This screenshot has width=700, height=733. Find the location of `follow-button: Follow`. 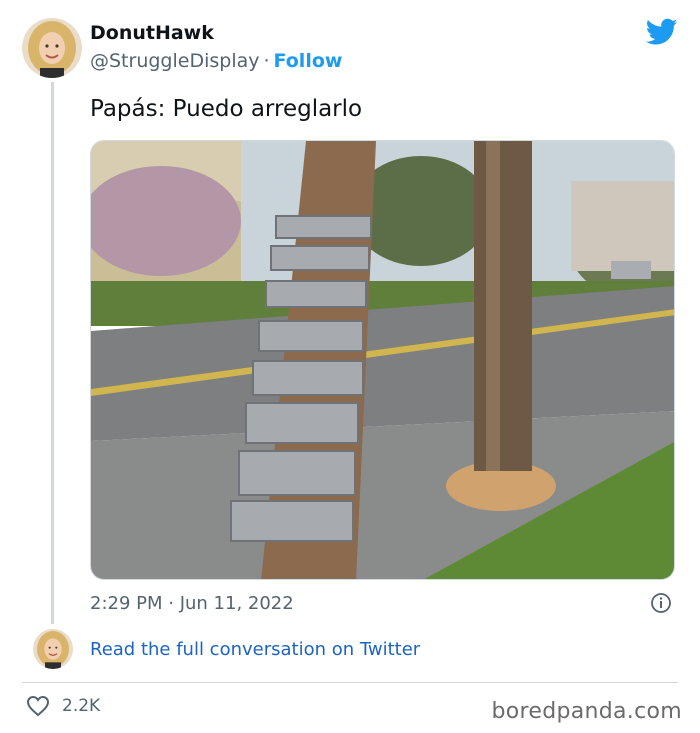

follow-button: Follow is located at coordinates (308, 61).